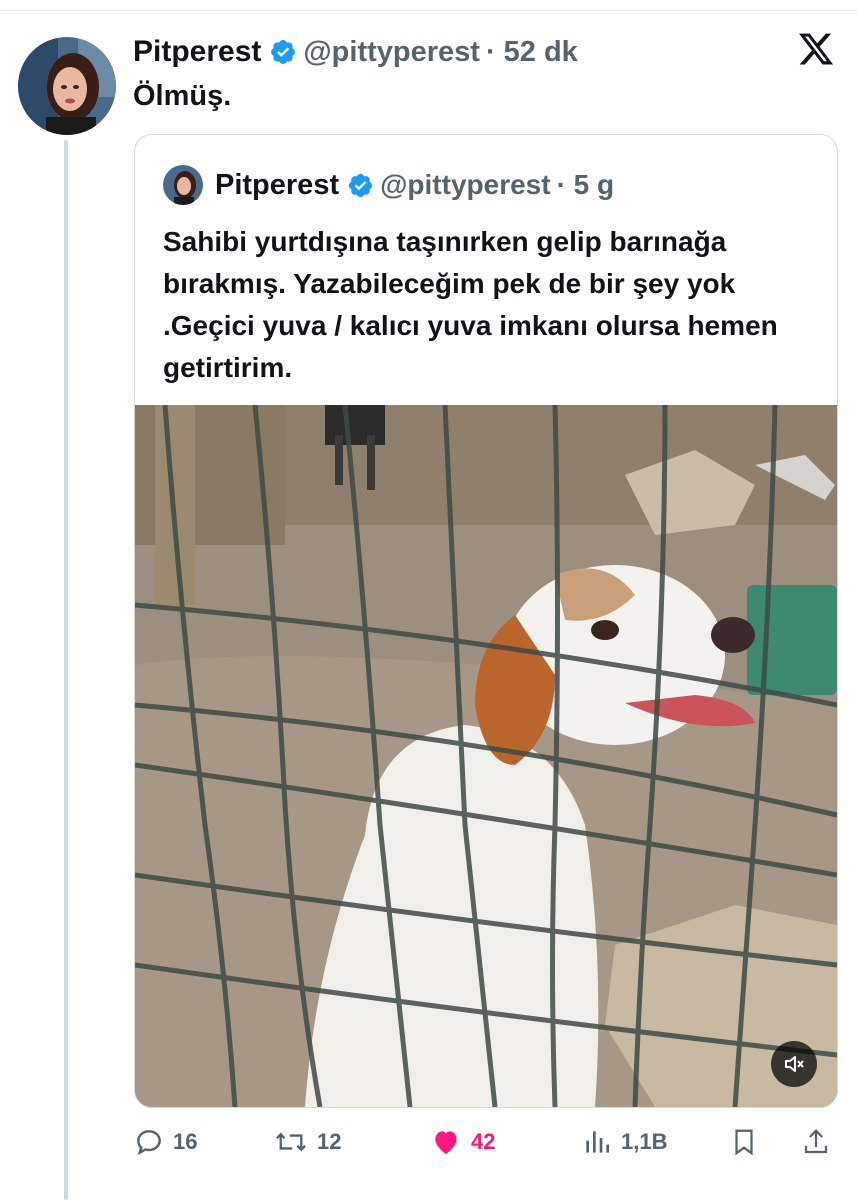 Image resolution: width=857 pixels, height=1200 pixels. What do you see at coordinates (597, 1142) in the screenshot?
I see `views-icon` at bounding box center [597, 1142].